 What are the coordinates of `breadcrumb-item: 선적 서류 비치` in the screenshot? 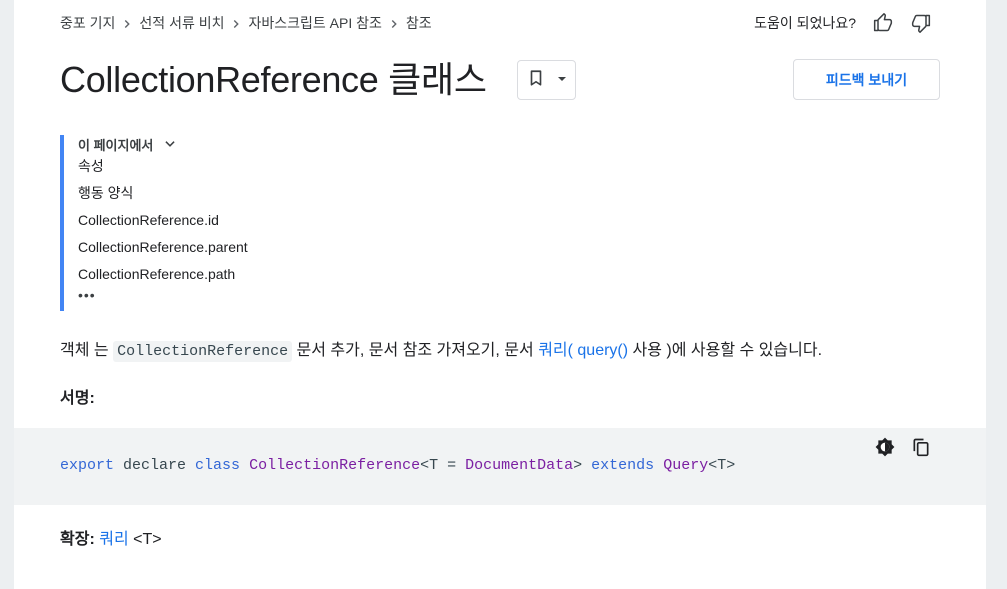 It's located at (181, 23).